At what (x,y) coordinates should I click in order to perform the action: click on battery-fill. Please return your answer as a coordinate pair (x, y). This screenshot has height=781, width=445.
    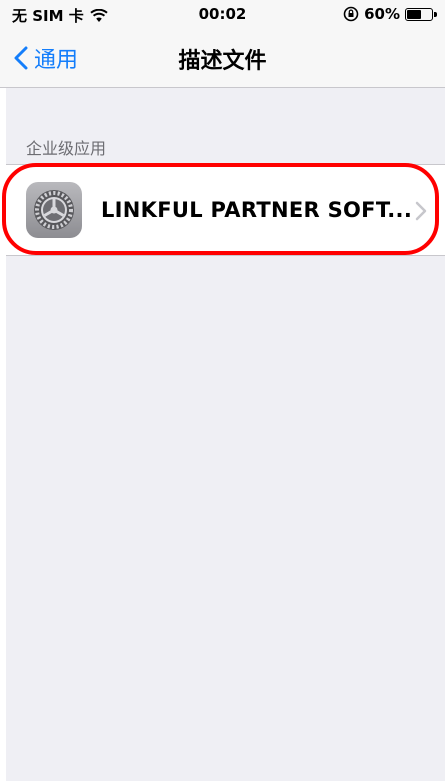
    Looking at the image, I should click on (414, 14).